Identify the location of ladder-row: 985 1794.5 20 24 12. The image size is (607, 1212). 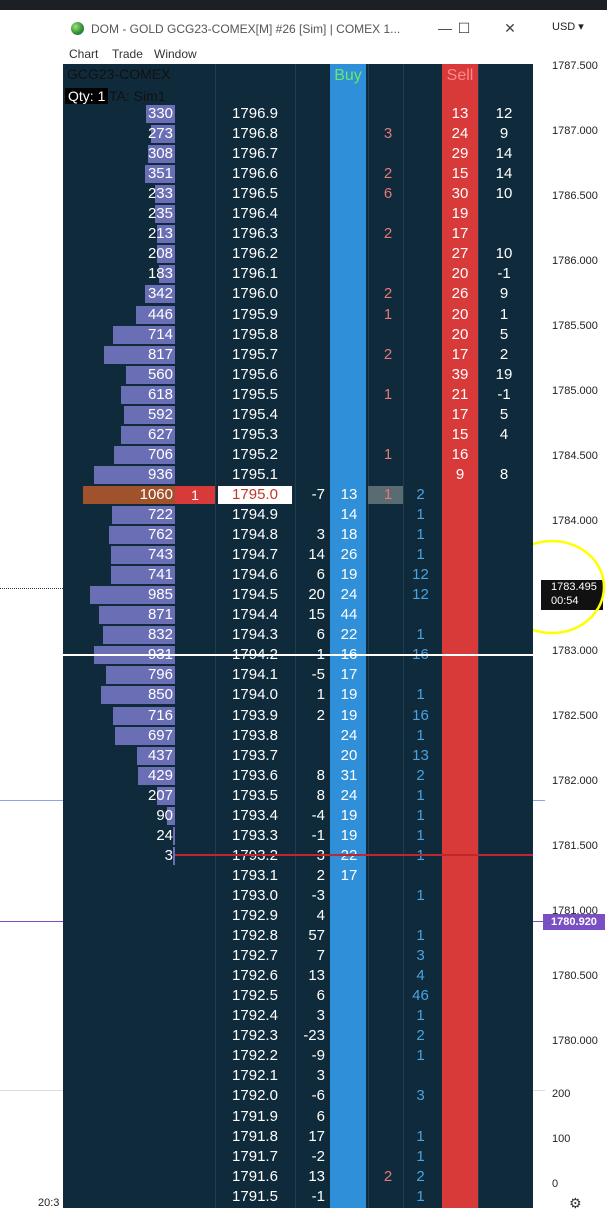
(298, 595).